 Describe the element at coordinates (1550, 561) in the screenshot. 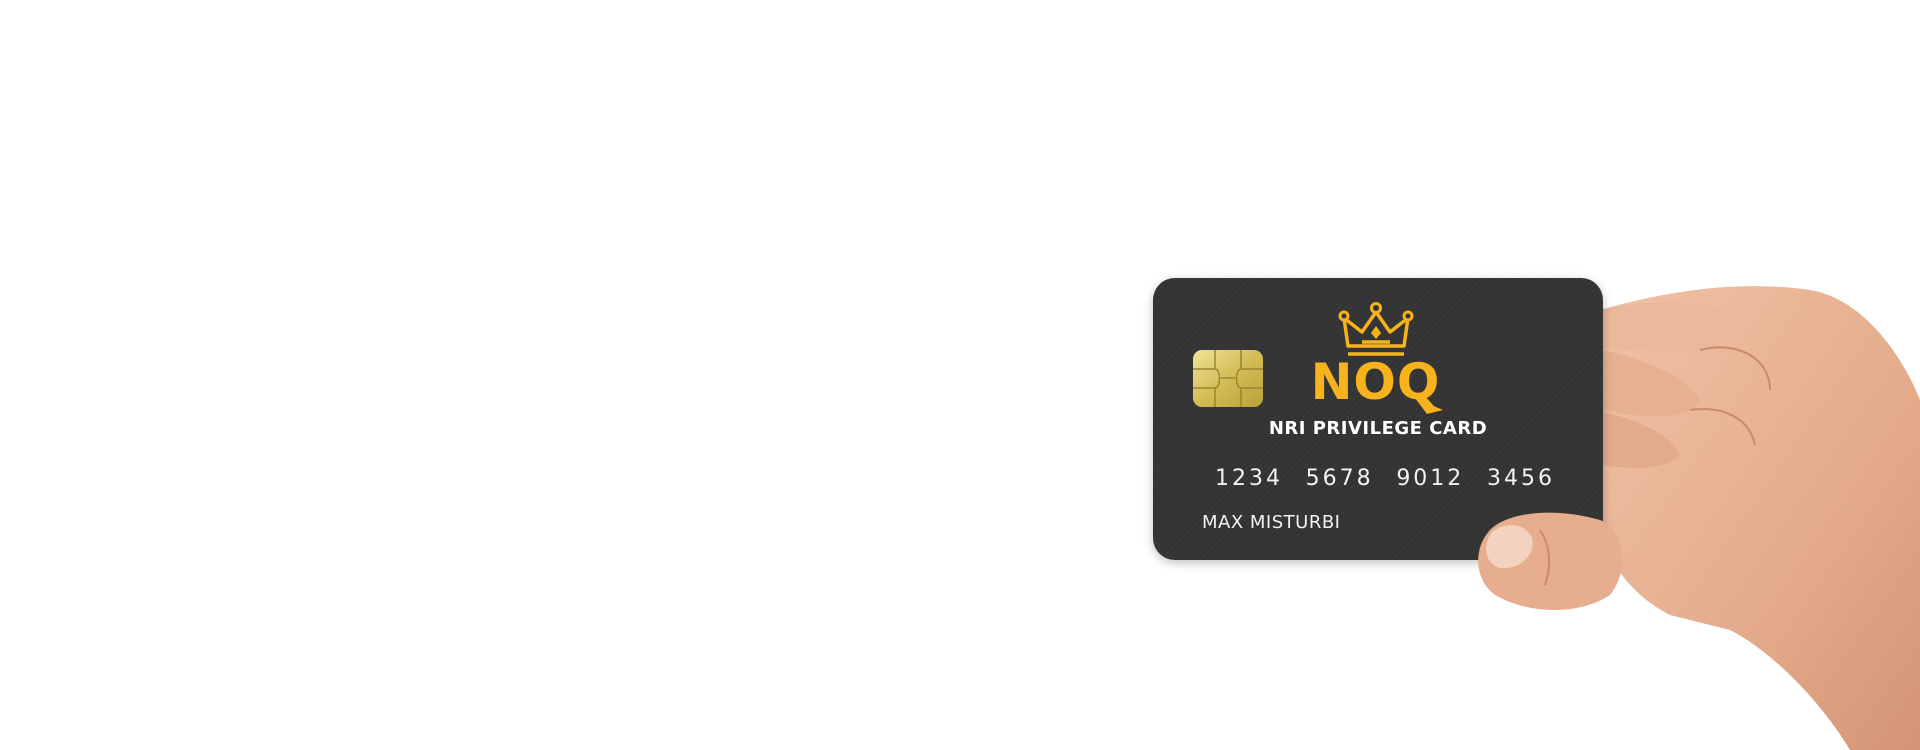

I see `thumb-image` at that location.